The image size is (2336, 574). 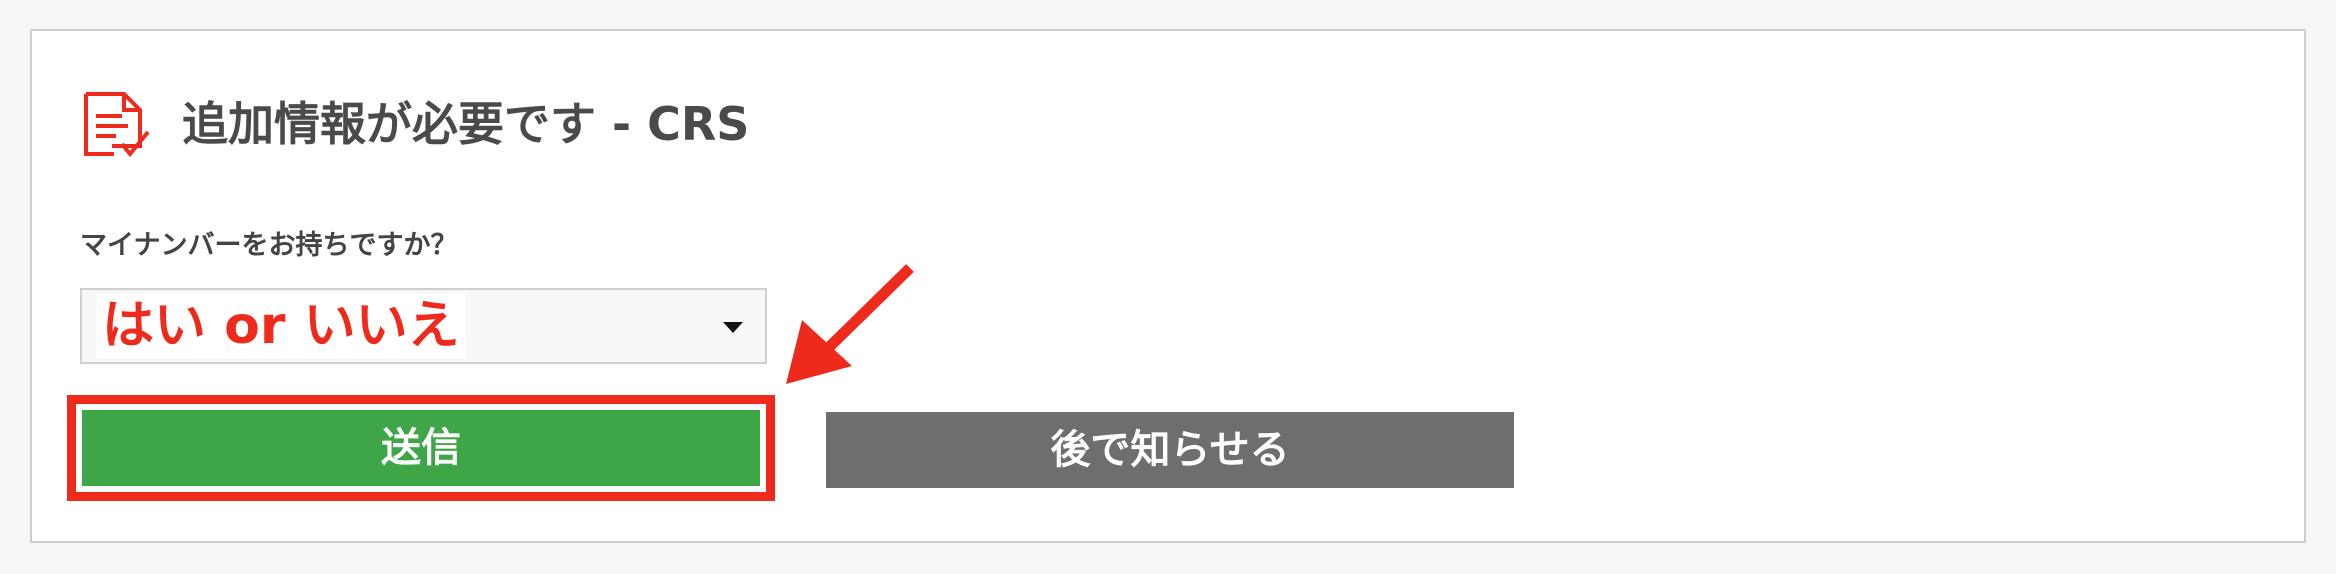 I want to click on my-number-question-label: マイナンバーをお持ちですか？, so click(x=269, y=245).